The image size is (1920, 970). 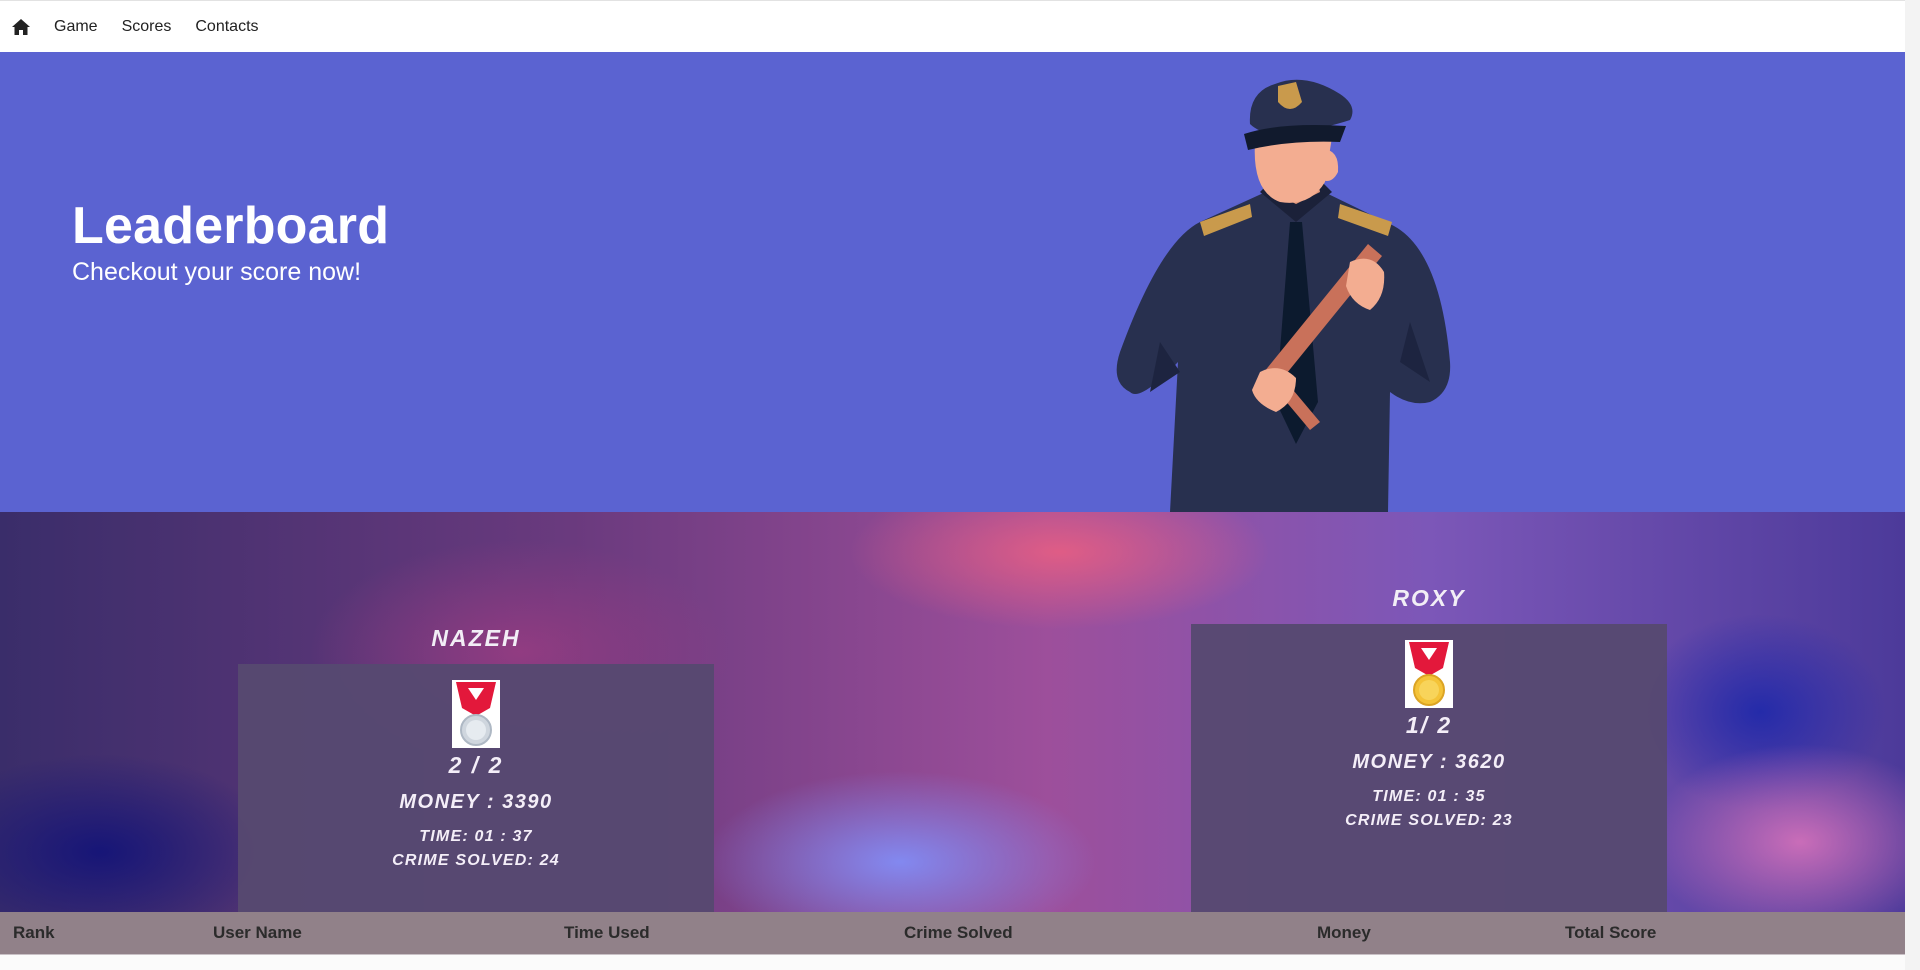 What do you see at coordinates (476, 802) in the screenshot?
I see `player-money: MONEY : 3390` at bounding box center [476, 802].